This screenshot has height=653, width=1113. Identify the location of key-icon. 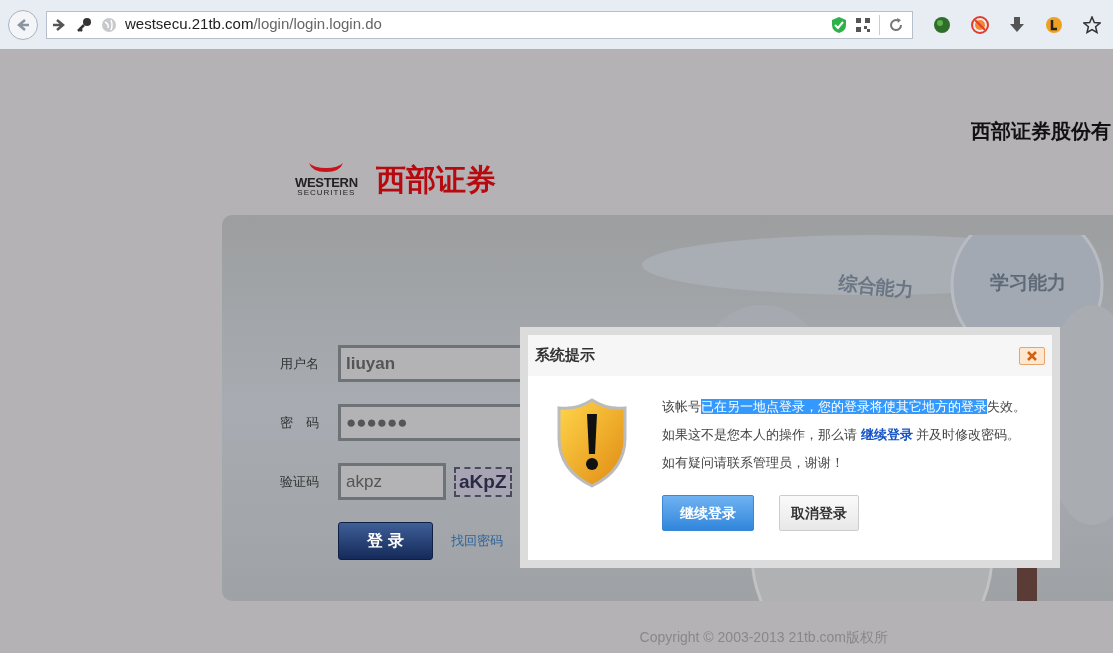
(84, 24).